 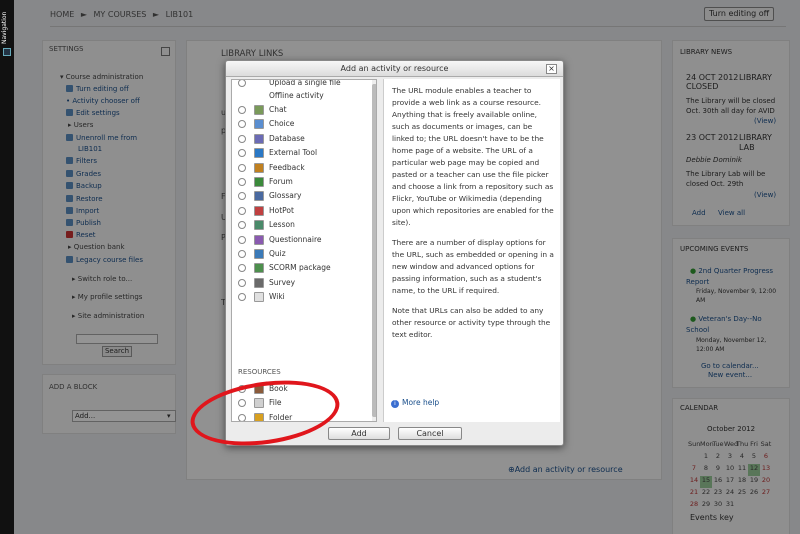 I want to click on navigation-label: Navigation, so click(x=7, y=26).